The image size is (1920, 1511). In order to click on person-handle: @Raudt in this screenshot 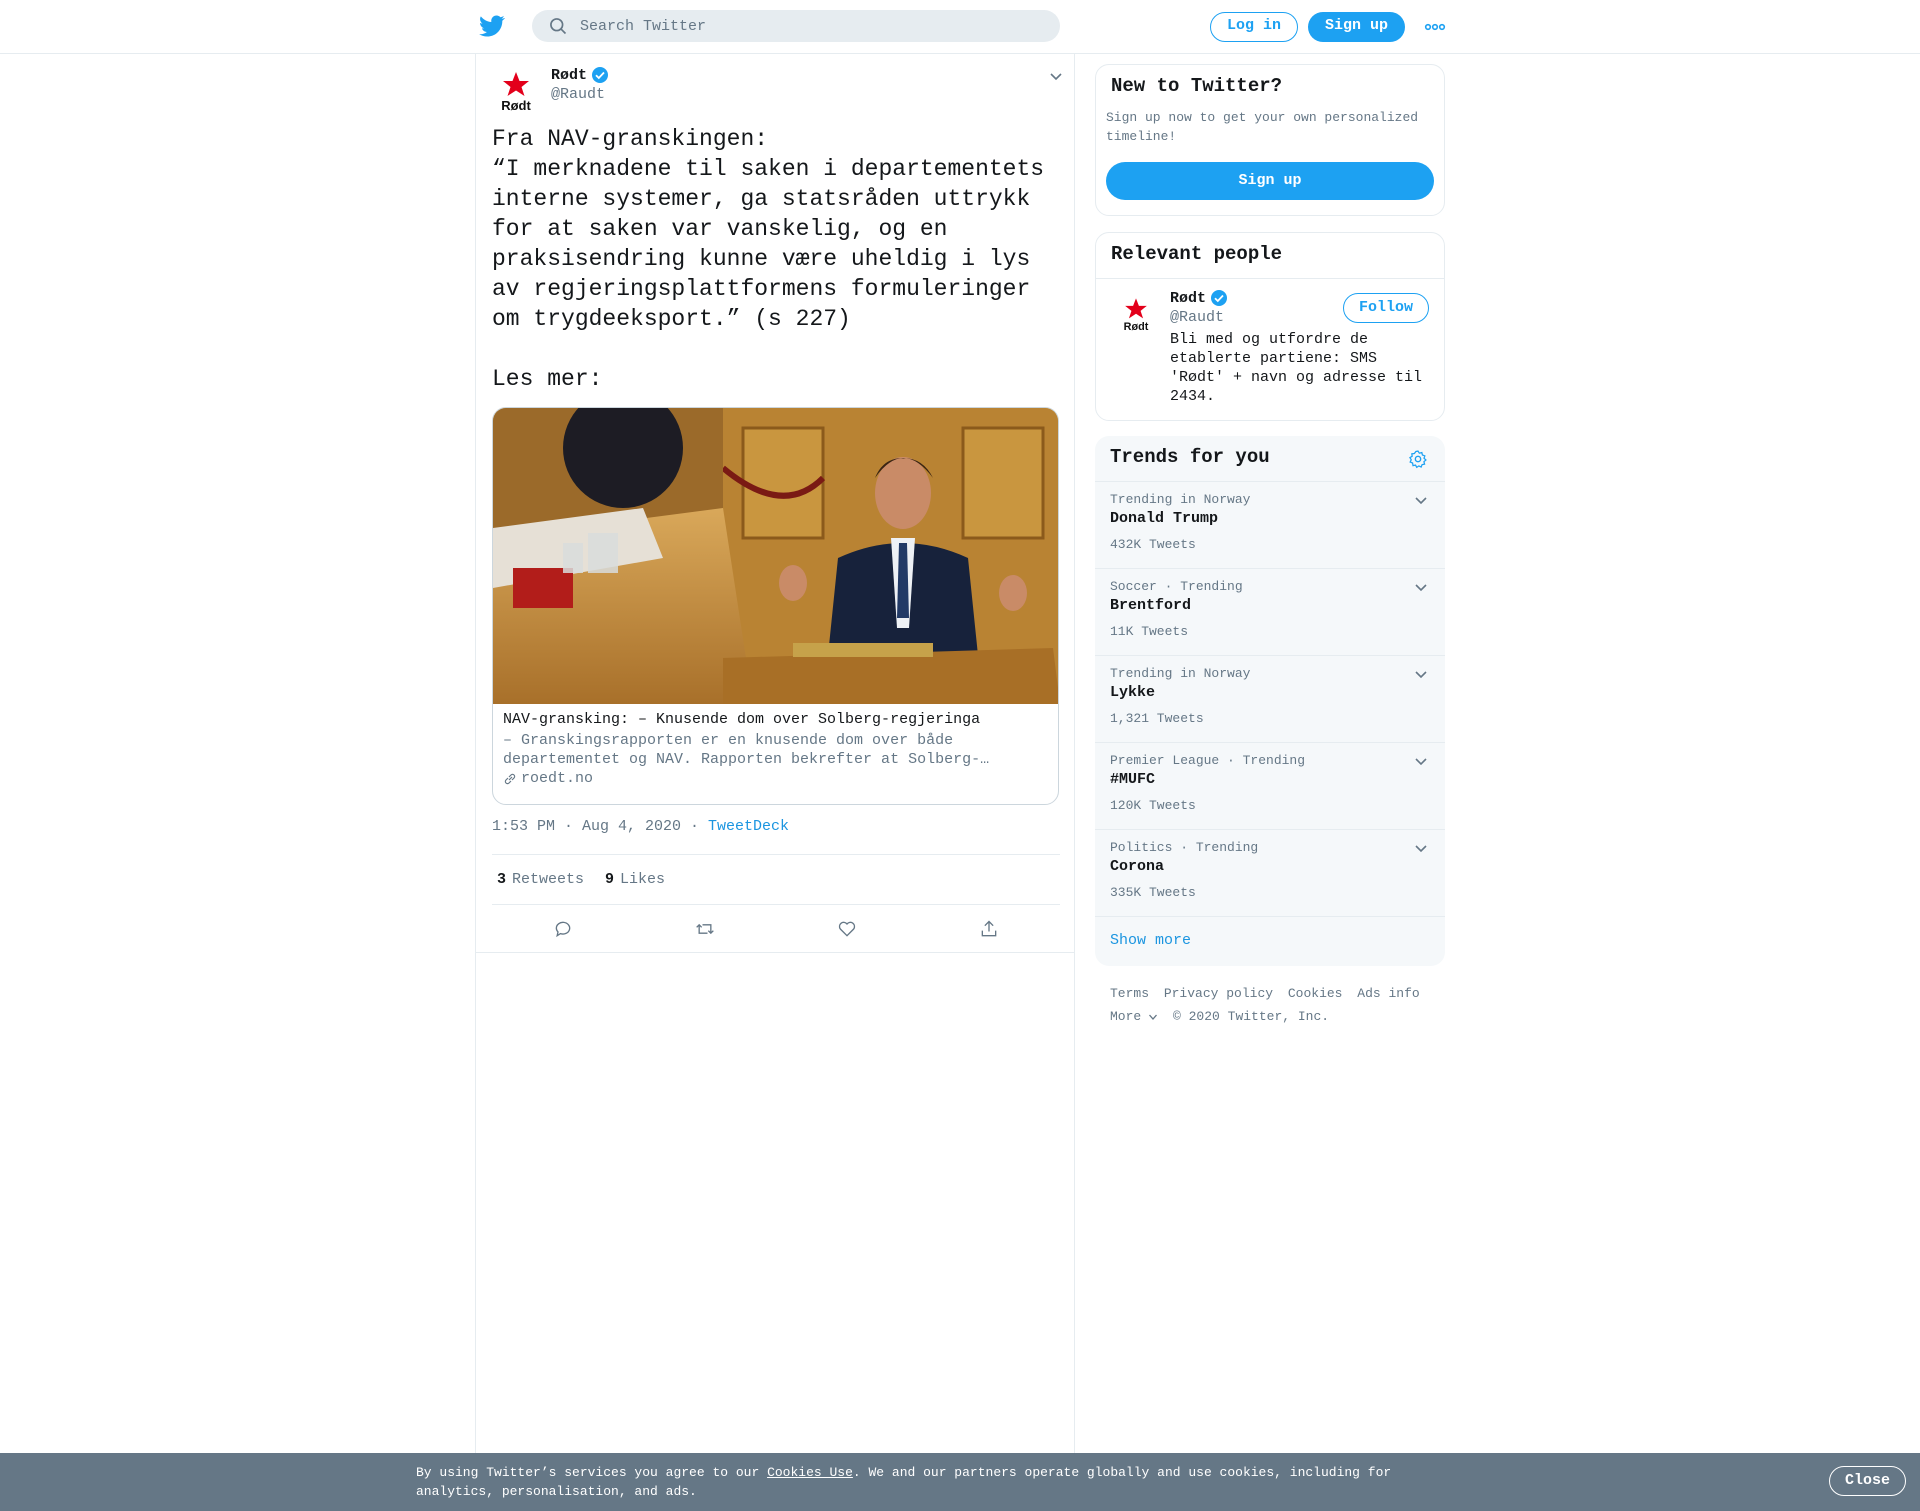, I will do `click(1197, 317)`.